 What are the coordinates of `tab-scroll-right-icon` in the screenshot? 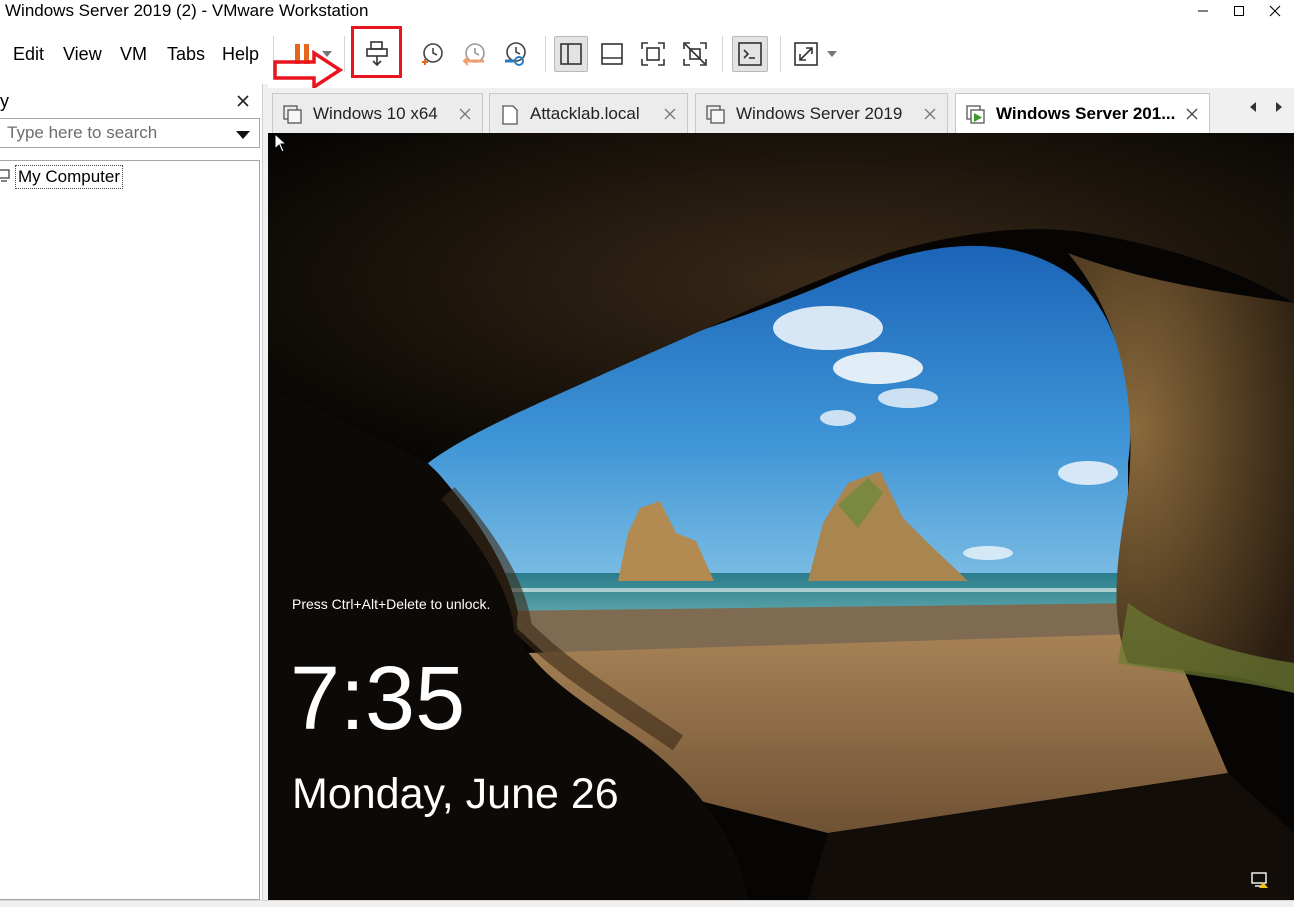 It's located at (1279, 107).